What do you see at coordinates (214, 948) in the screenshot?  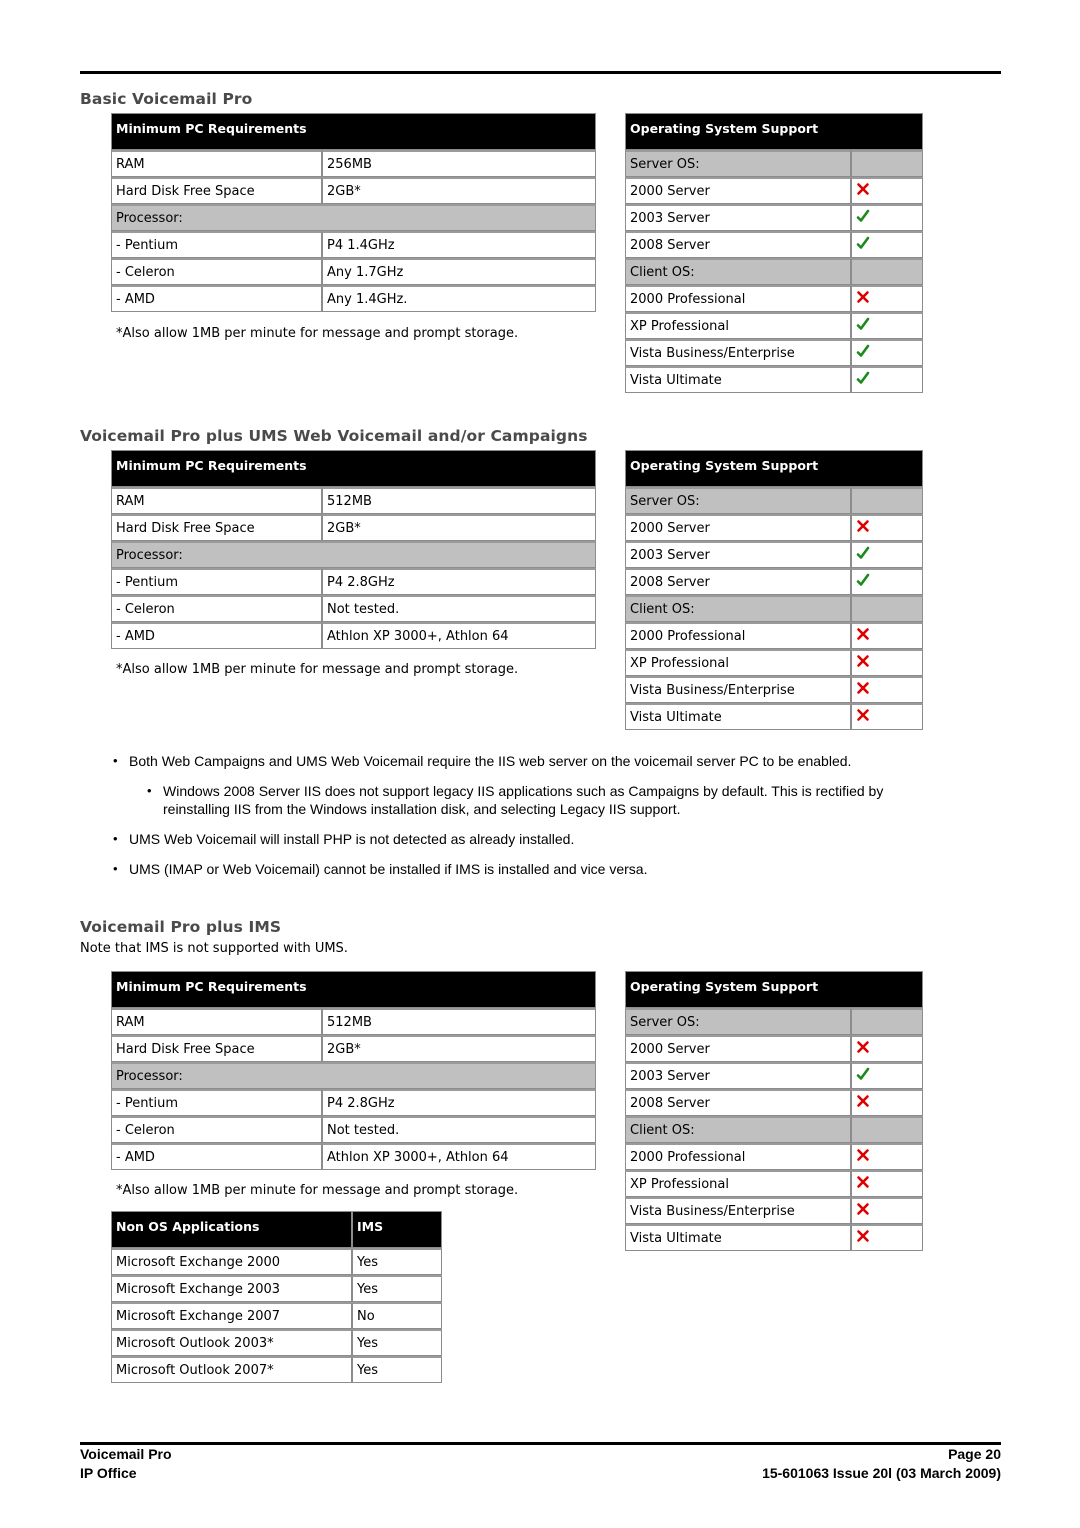 I see `ims-note: Note that IMS is not supported with UMS.` at bounding box center [214, 948].